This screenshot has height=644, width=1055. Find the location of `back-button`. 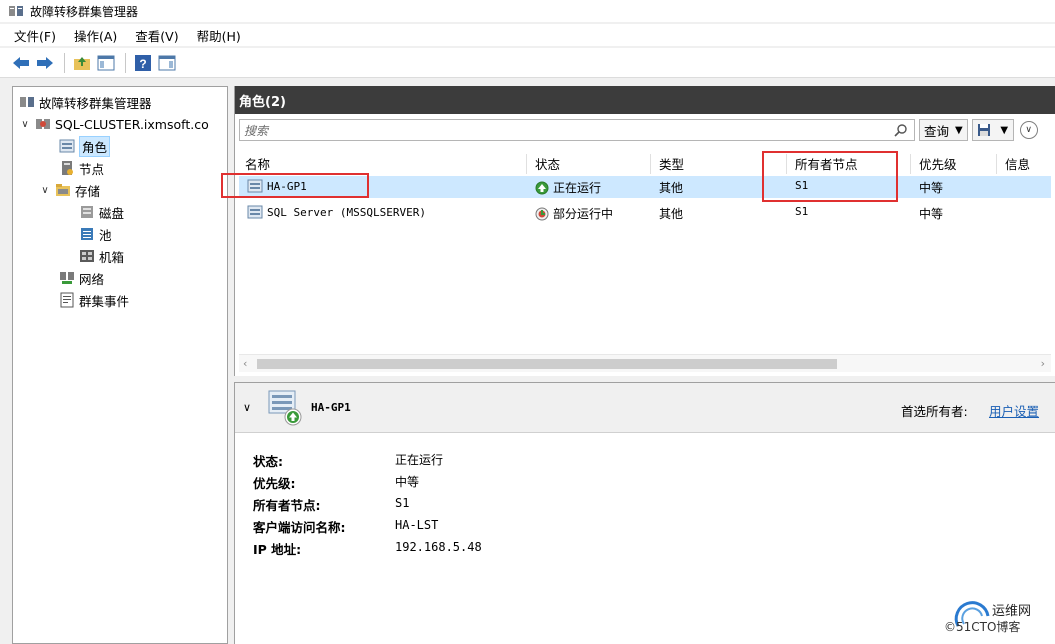

back-button is located at coordinates (21, 63).